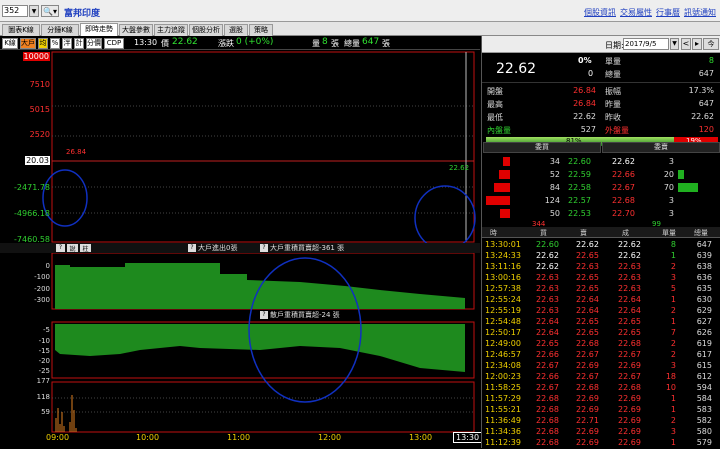  I want to click on tab-analysis: 個股分析, so click(206, 30).